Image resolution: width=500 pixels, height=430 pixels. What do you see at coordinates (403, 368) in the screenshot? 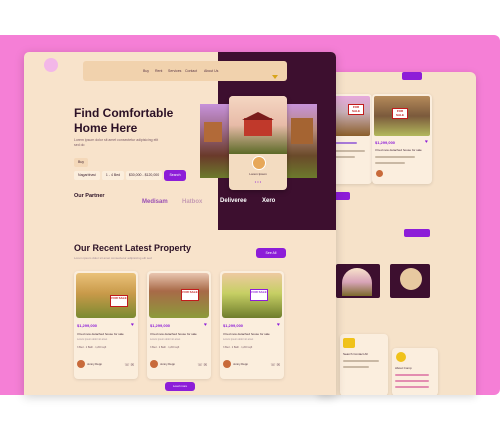
I see `back-about-label: About Comp` at bounding box center [403, 368].